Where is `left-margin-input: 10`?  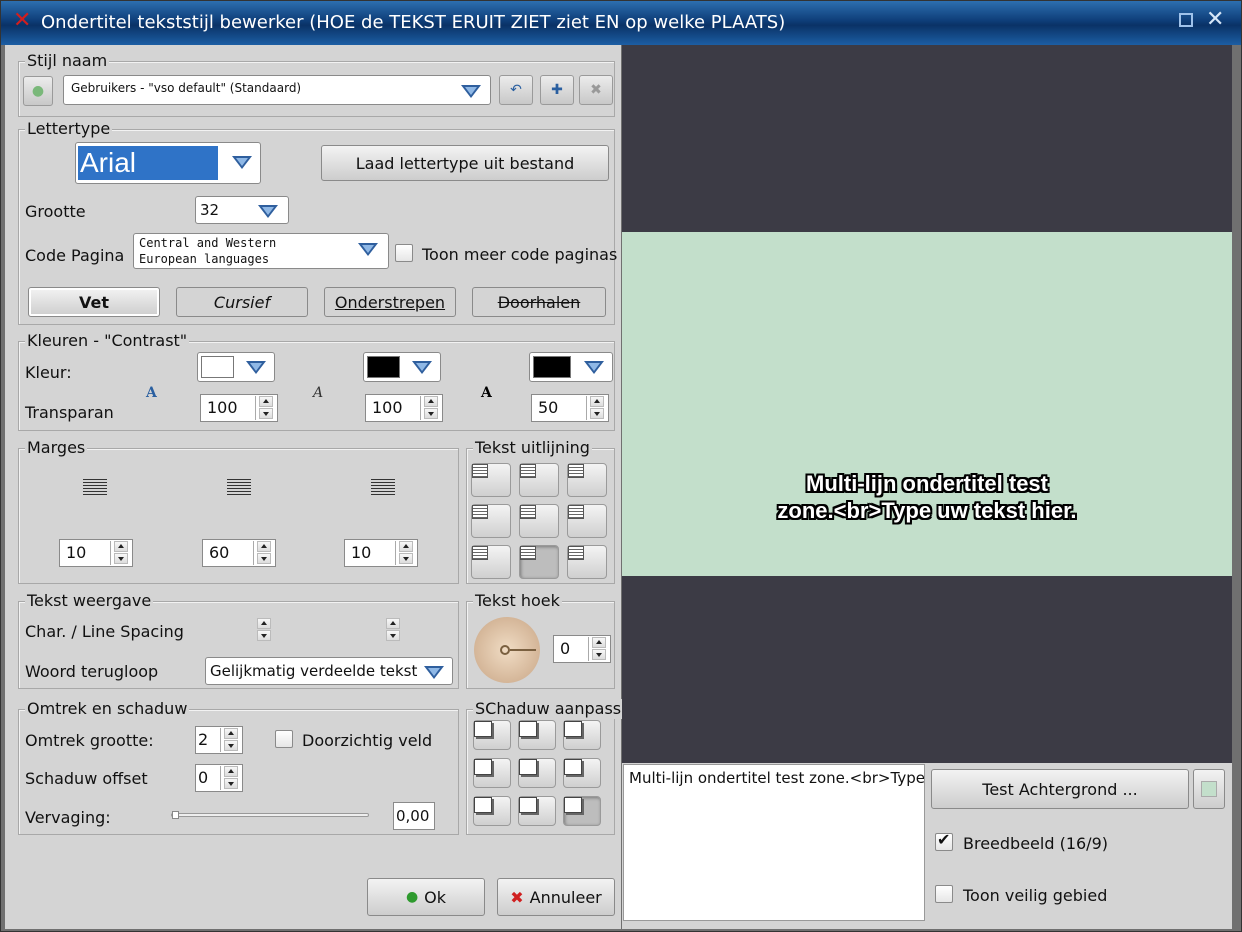 left-margin-input: 10 is located at coordinates (96, 553).